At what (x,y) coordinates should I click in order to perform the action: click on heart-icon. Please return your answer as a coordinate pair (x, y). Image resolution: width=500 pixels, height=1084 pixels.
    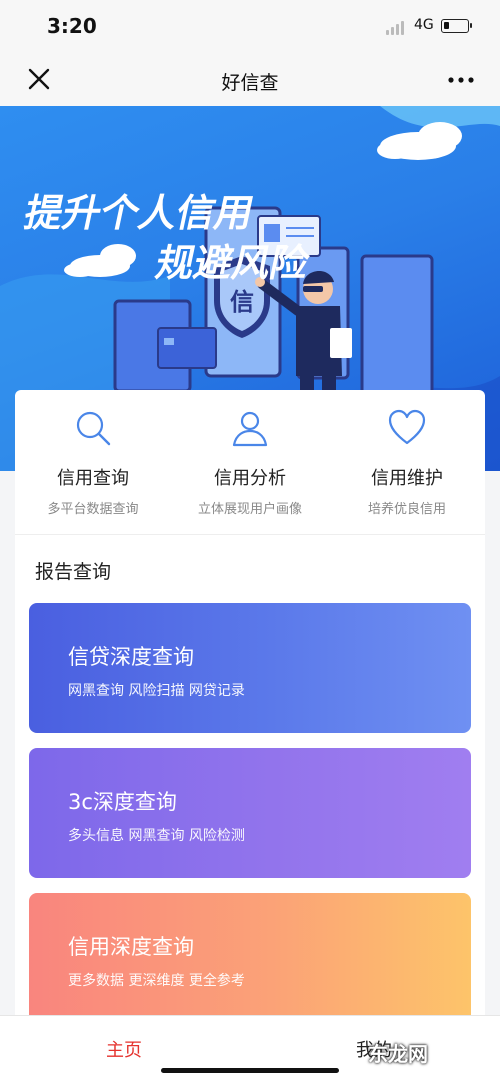
    Looking at the image, I should click on (407, 427).